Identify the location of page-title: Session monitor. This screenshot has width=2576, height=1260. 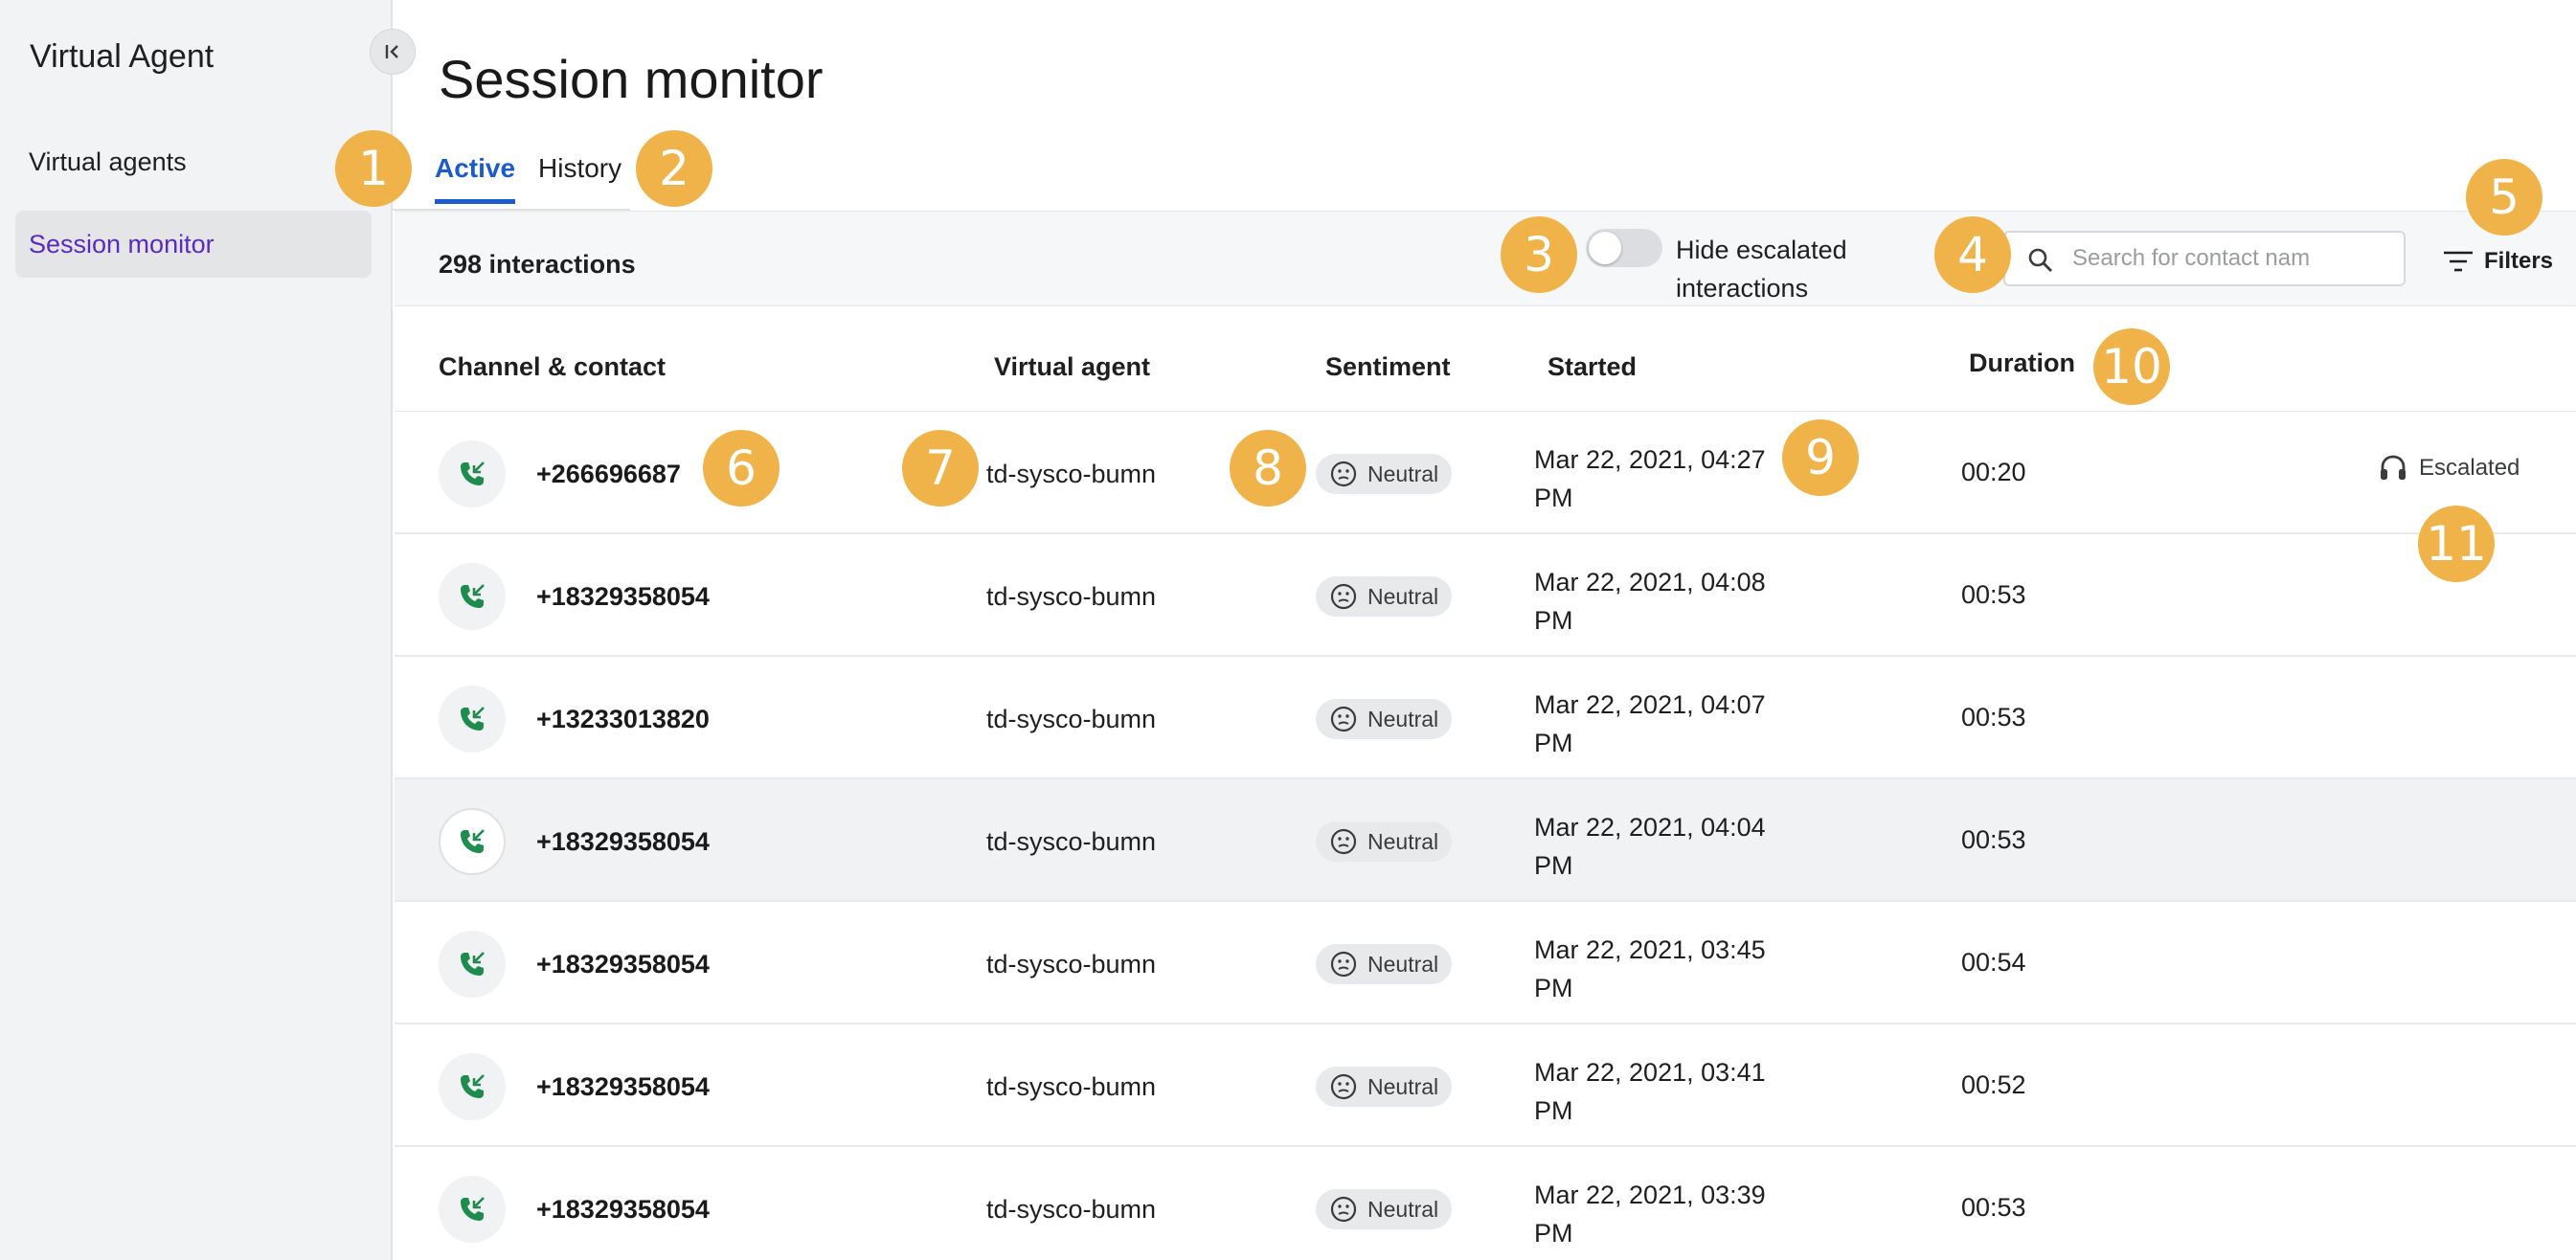
(631, 79).